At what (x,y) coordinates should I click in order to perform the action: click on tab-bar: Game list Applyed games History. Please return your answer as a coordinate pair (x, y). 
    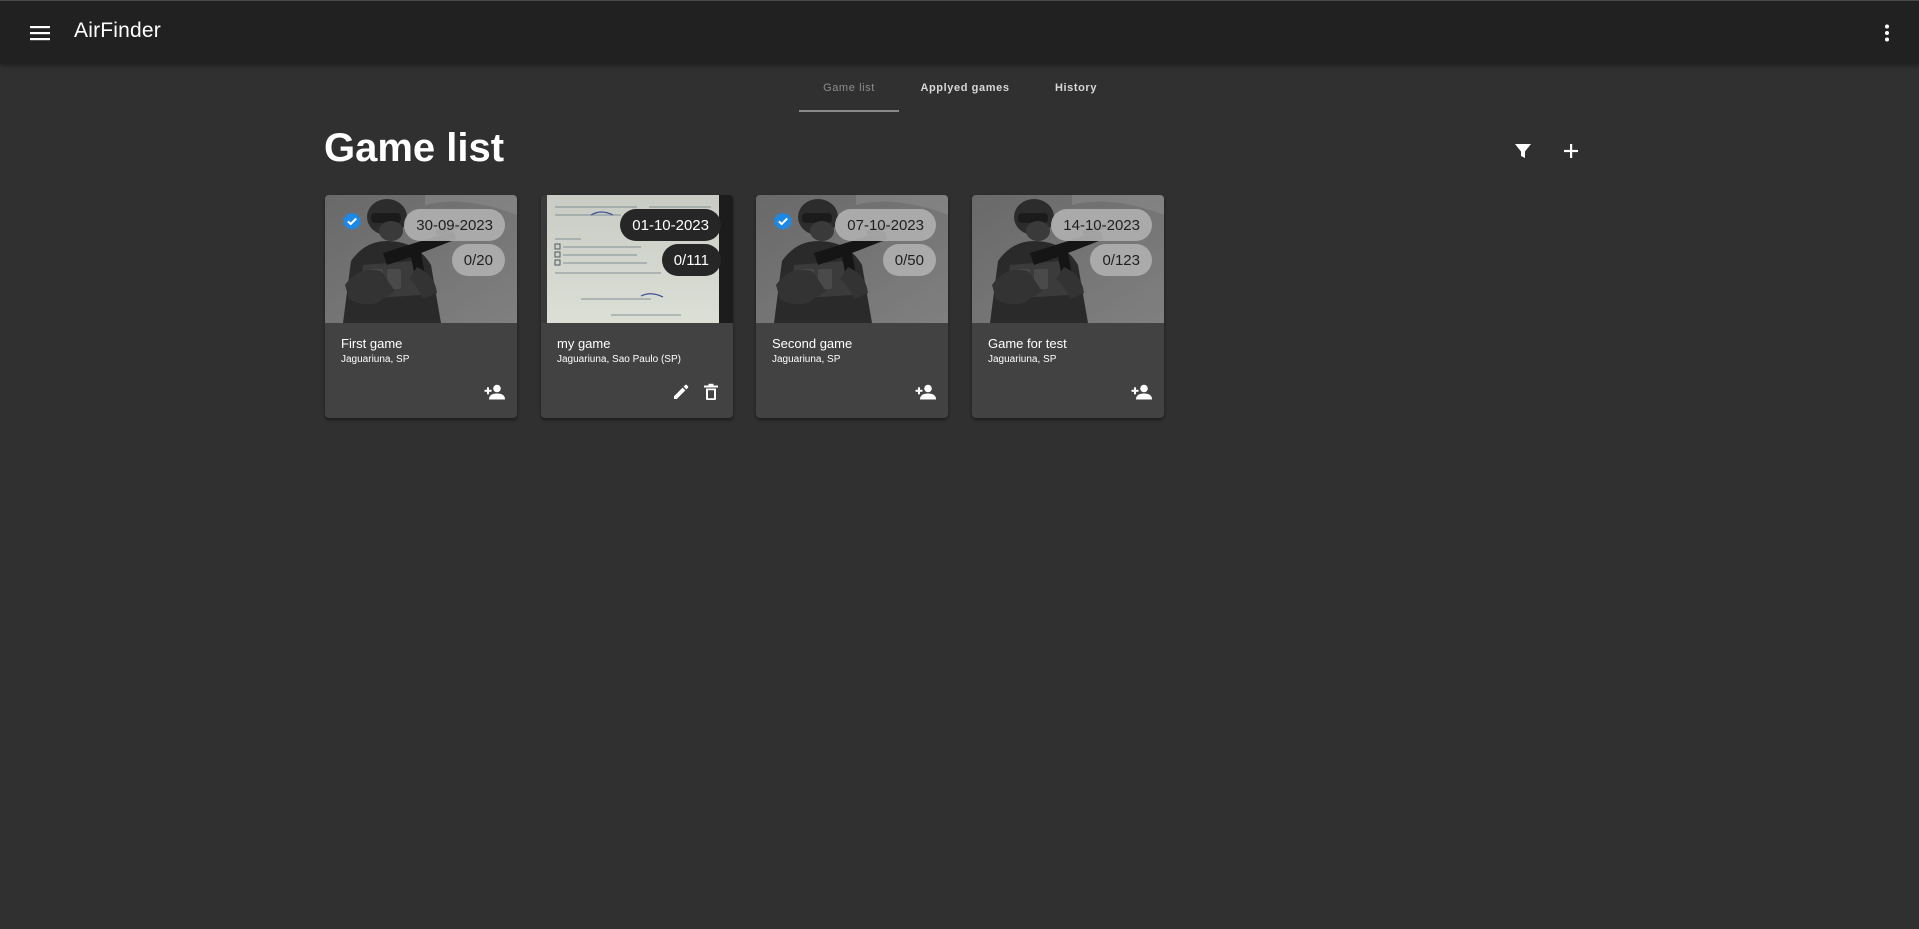
    Looking at the image, I should click on (959, 88).